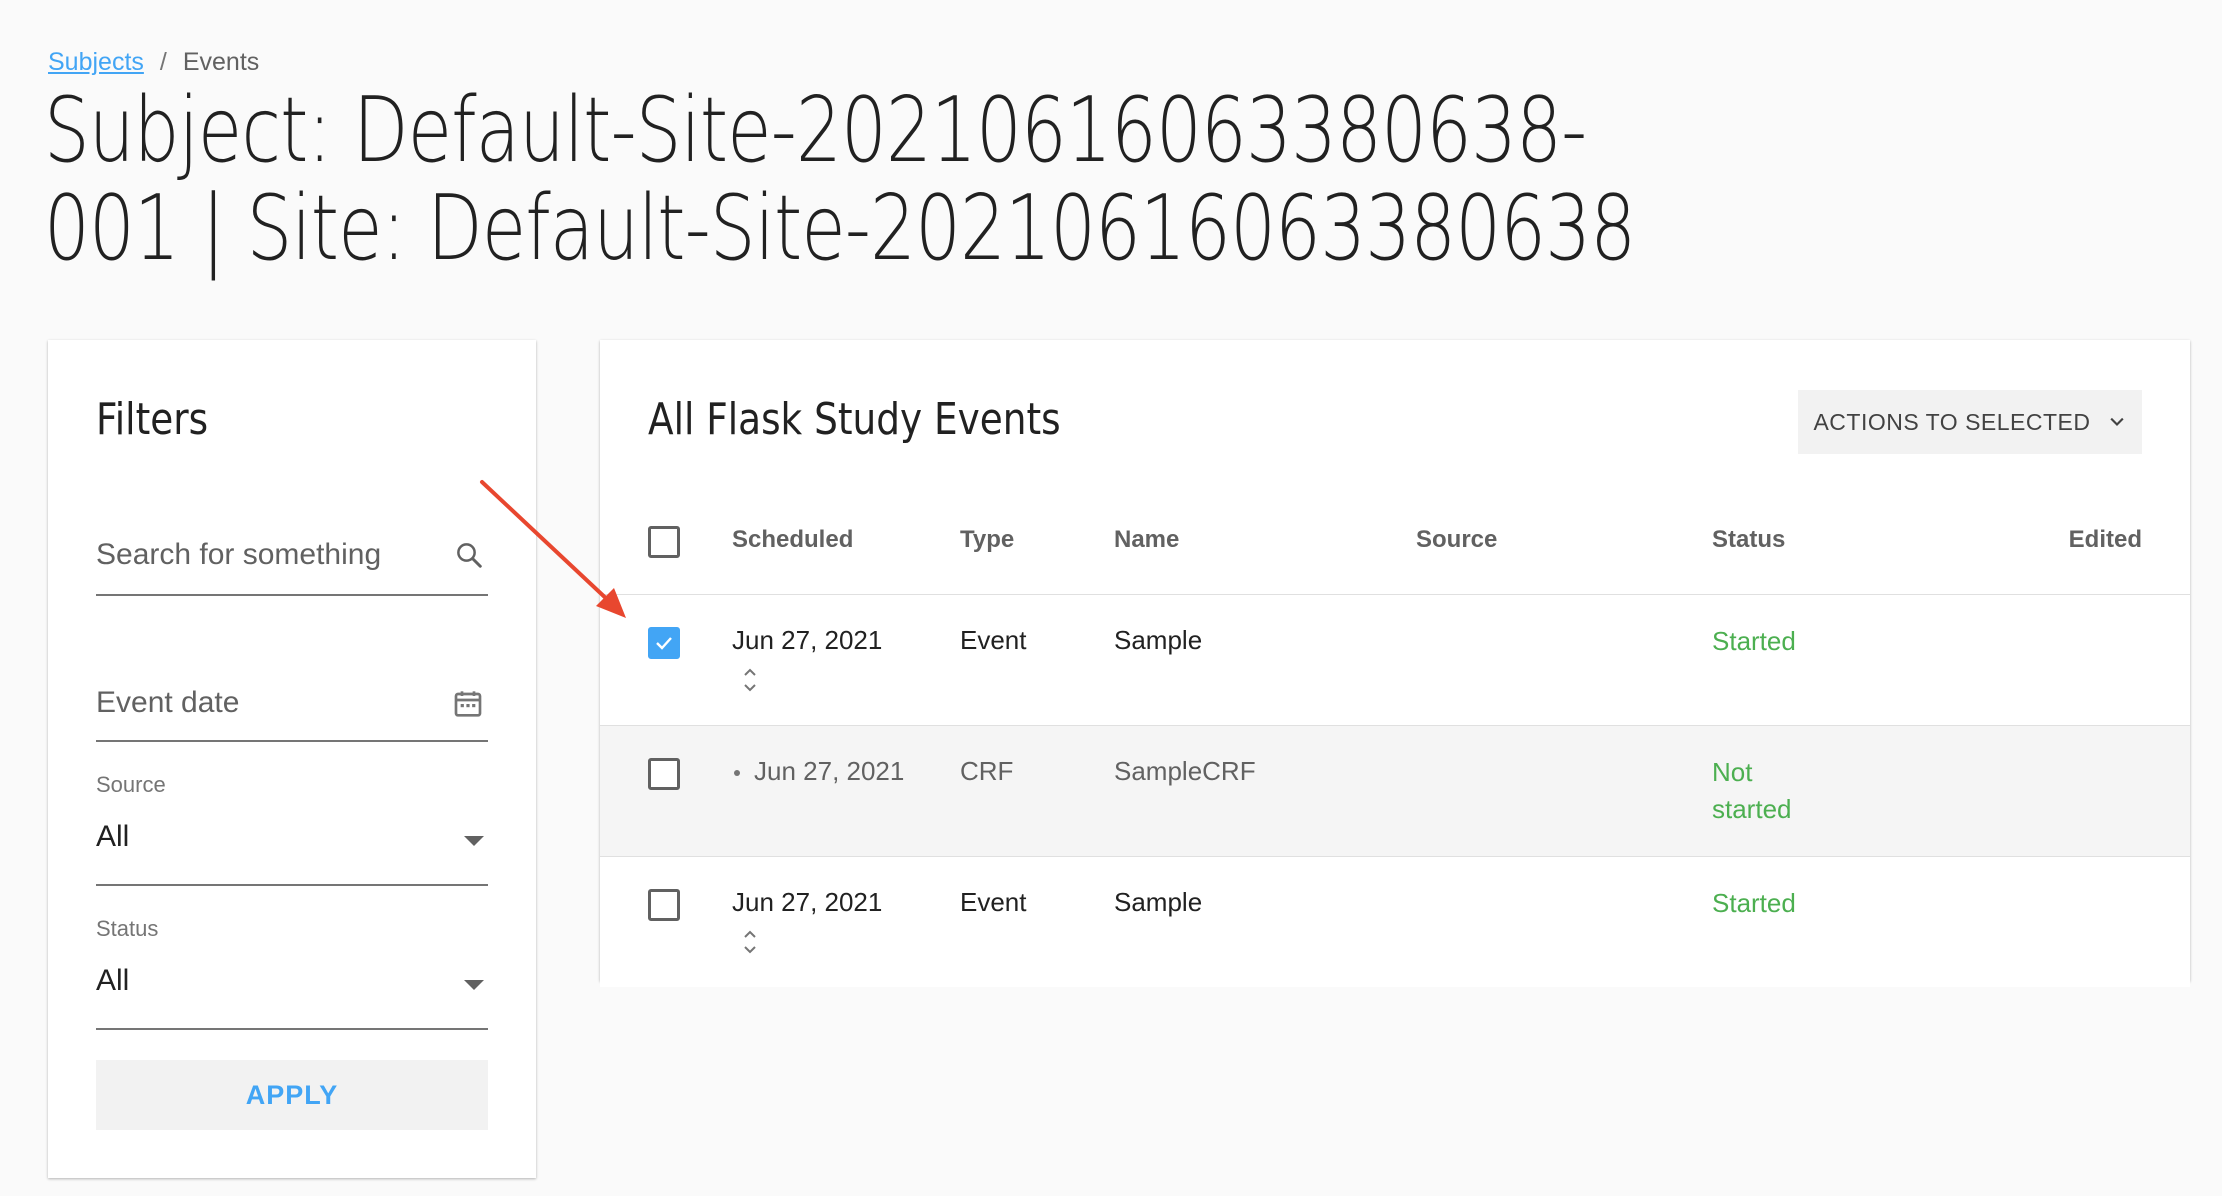 This screenshot has width=2222, height=1196. Describe the element at coordinates (131, 784) in the screenshot. I see `source-label: Source` at that location.